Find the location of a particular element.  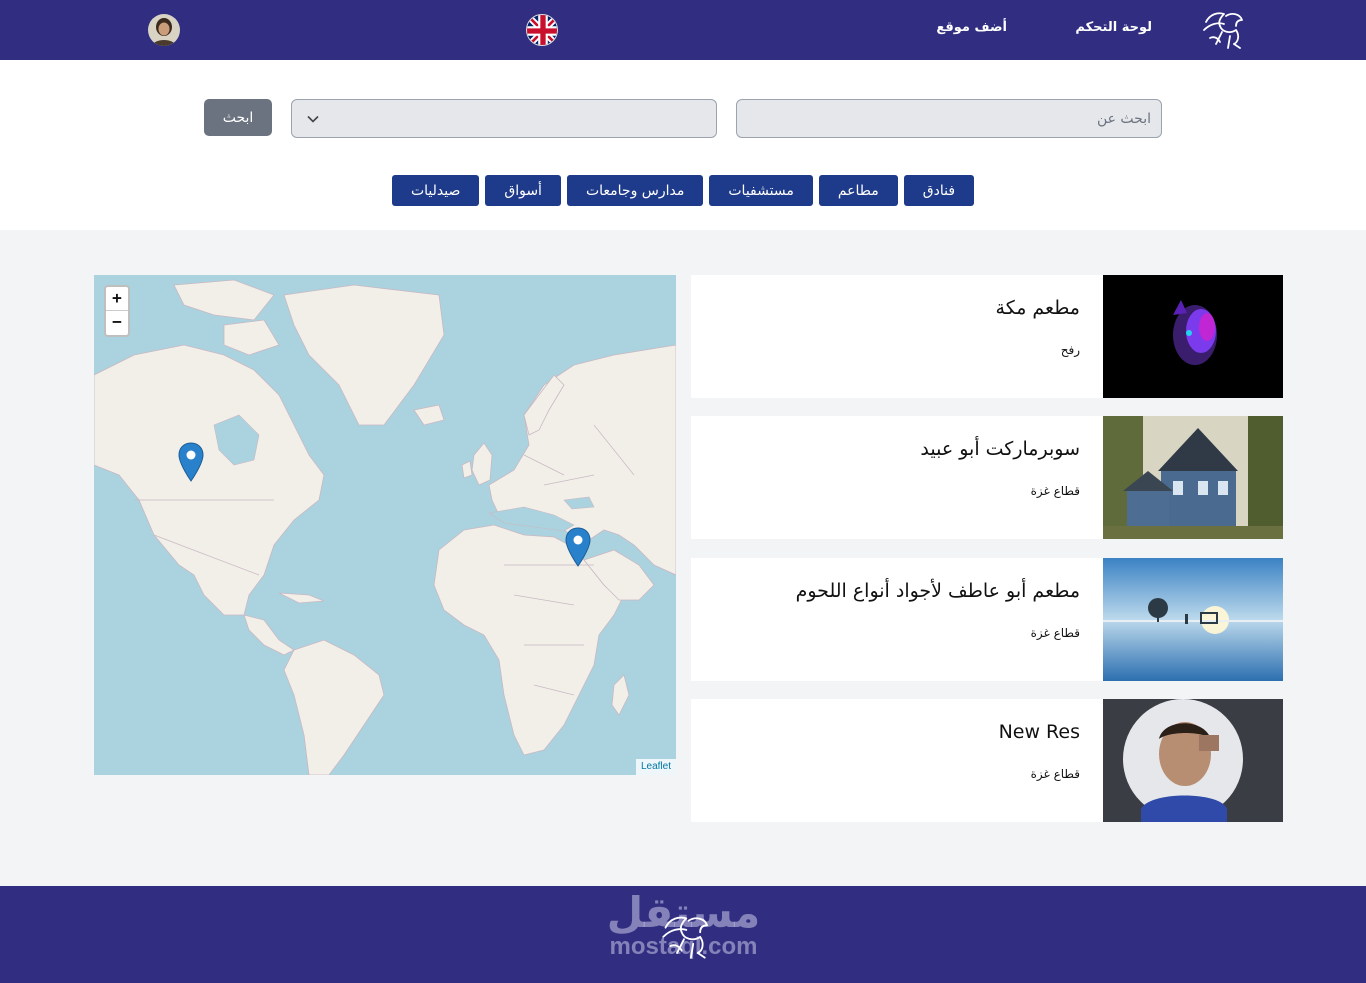

mostaql-watermark: مستقل mostaql.com is located at coordinates (683, 934).